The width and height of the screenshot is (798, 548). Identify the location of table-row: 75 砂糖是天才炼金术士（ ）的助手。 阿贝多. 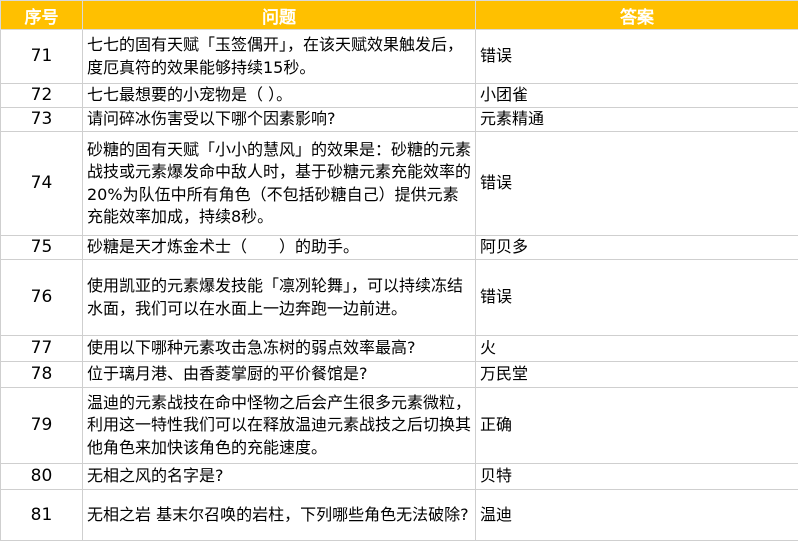
(399, 247).